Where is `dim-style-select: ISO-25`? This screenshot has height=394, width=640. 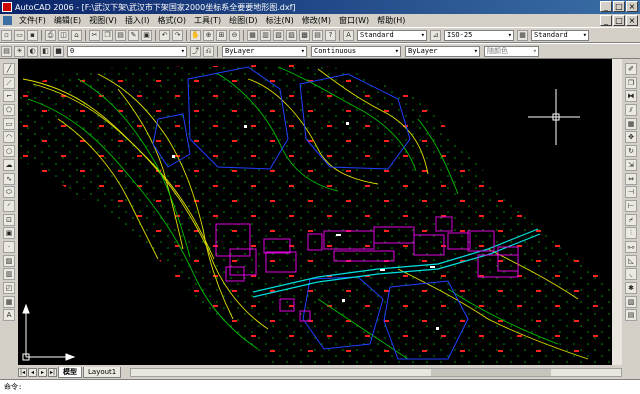
dim-style-select: ISO-25 is located at coordinates (479, 35).